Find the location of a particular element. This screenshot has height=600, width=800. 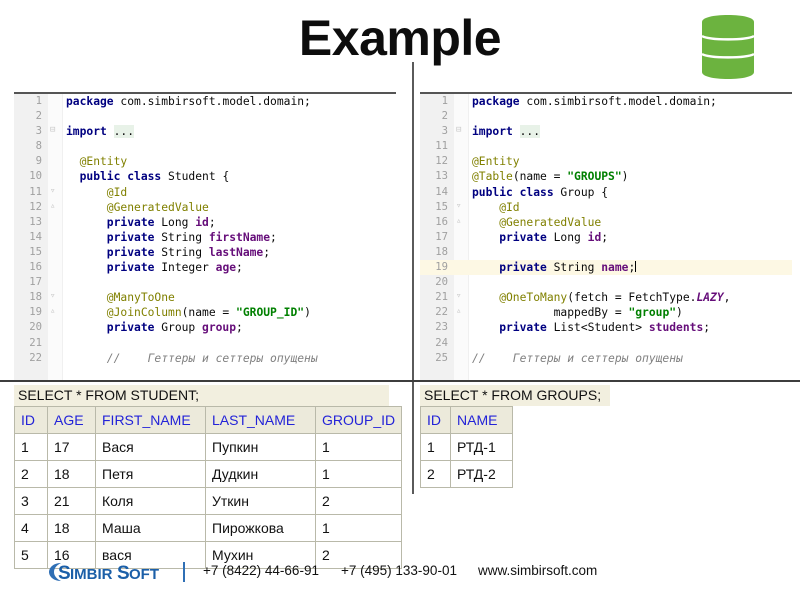

line-number: 17 is located at coordinates (441, 236).